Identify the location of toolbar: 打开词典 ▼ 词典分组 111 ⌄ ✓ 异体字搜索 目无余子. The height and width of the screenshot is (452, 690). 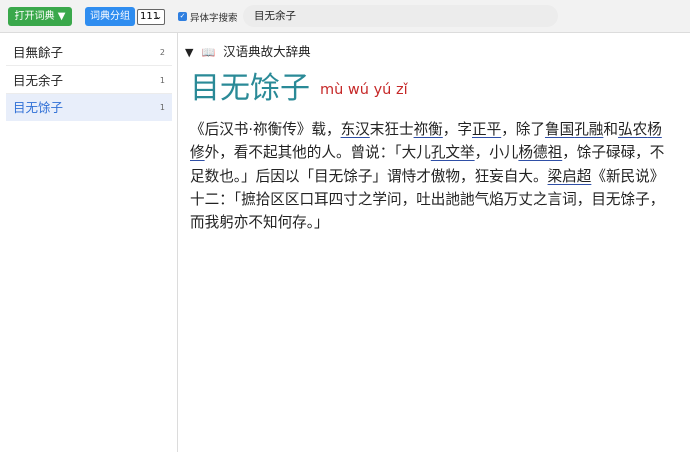
(345, 16).